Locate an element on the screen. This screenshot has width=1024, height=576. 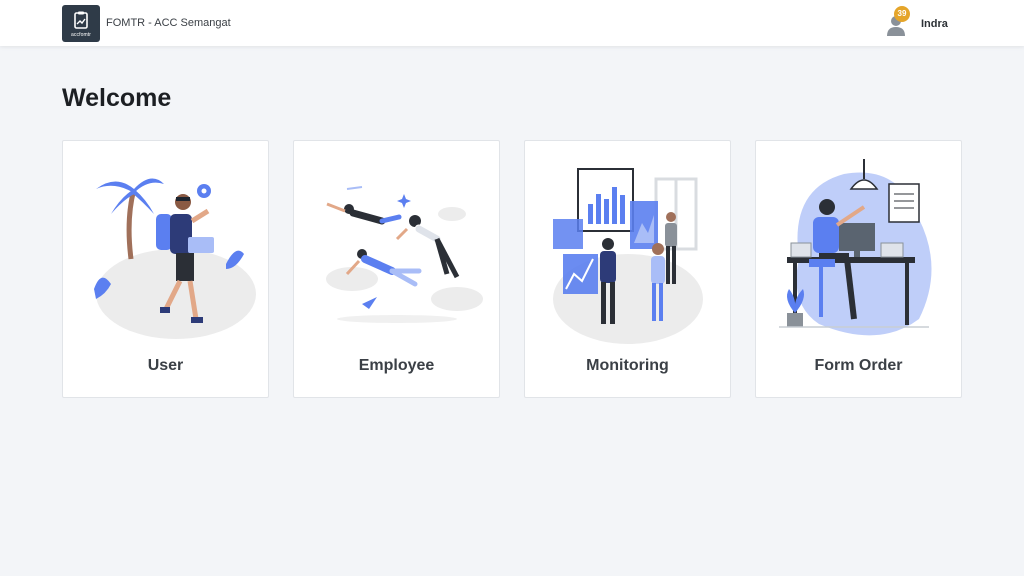
card-monitoring: Monitoring is located at coordinates (627, 269).